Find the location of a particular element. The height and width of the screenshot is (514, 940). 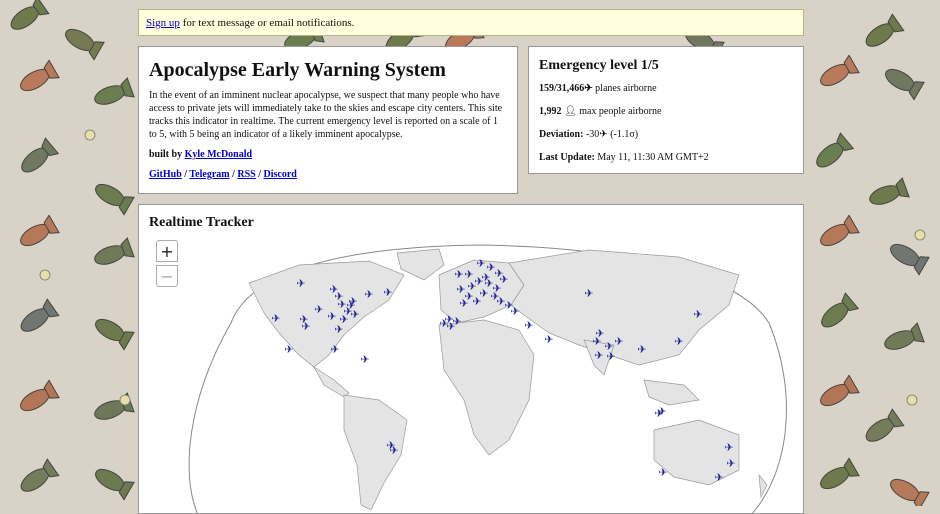

person-icon: 👤︎ is located at coordinates (570, 111).